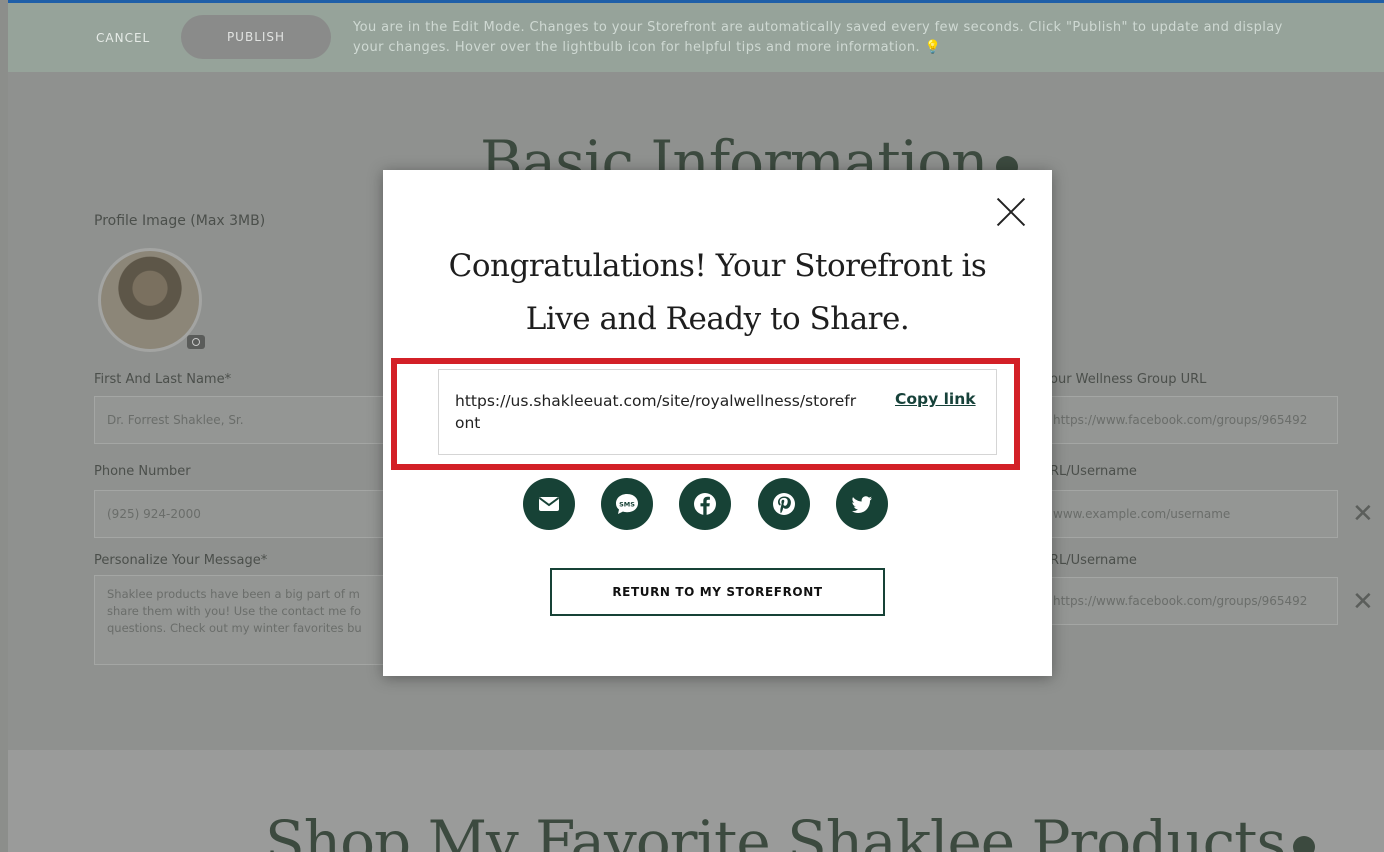  I want to click on lightbulb-icon: 💡, so click(933, 47).